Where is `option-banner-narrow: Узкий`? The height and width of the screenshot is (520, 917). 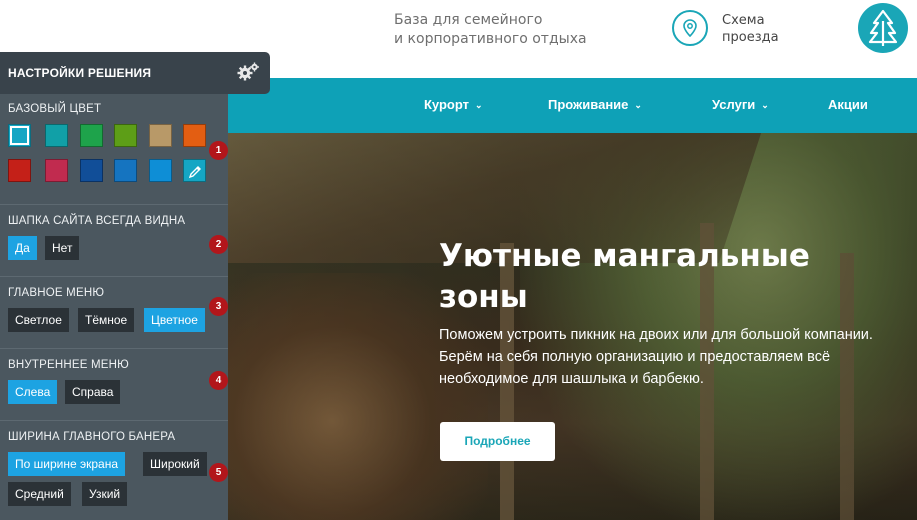 option-banner-narrow: Узкий is located at coordinates (105, 494).